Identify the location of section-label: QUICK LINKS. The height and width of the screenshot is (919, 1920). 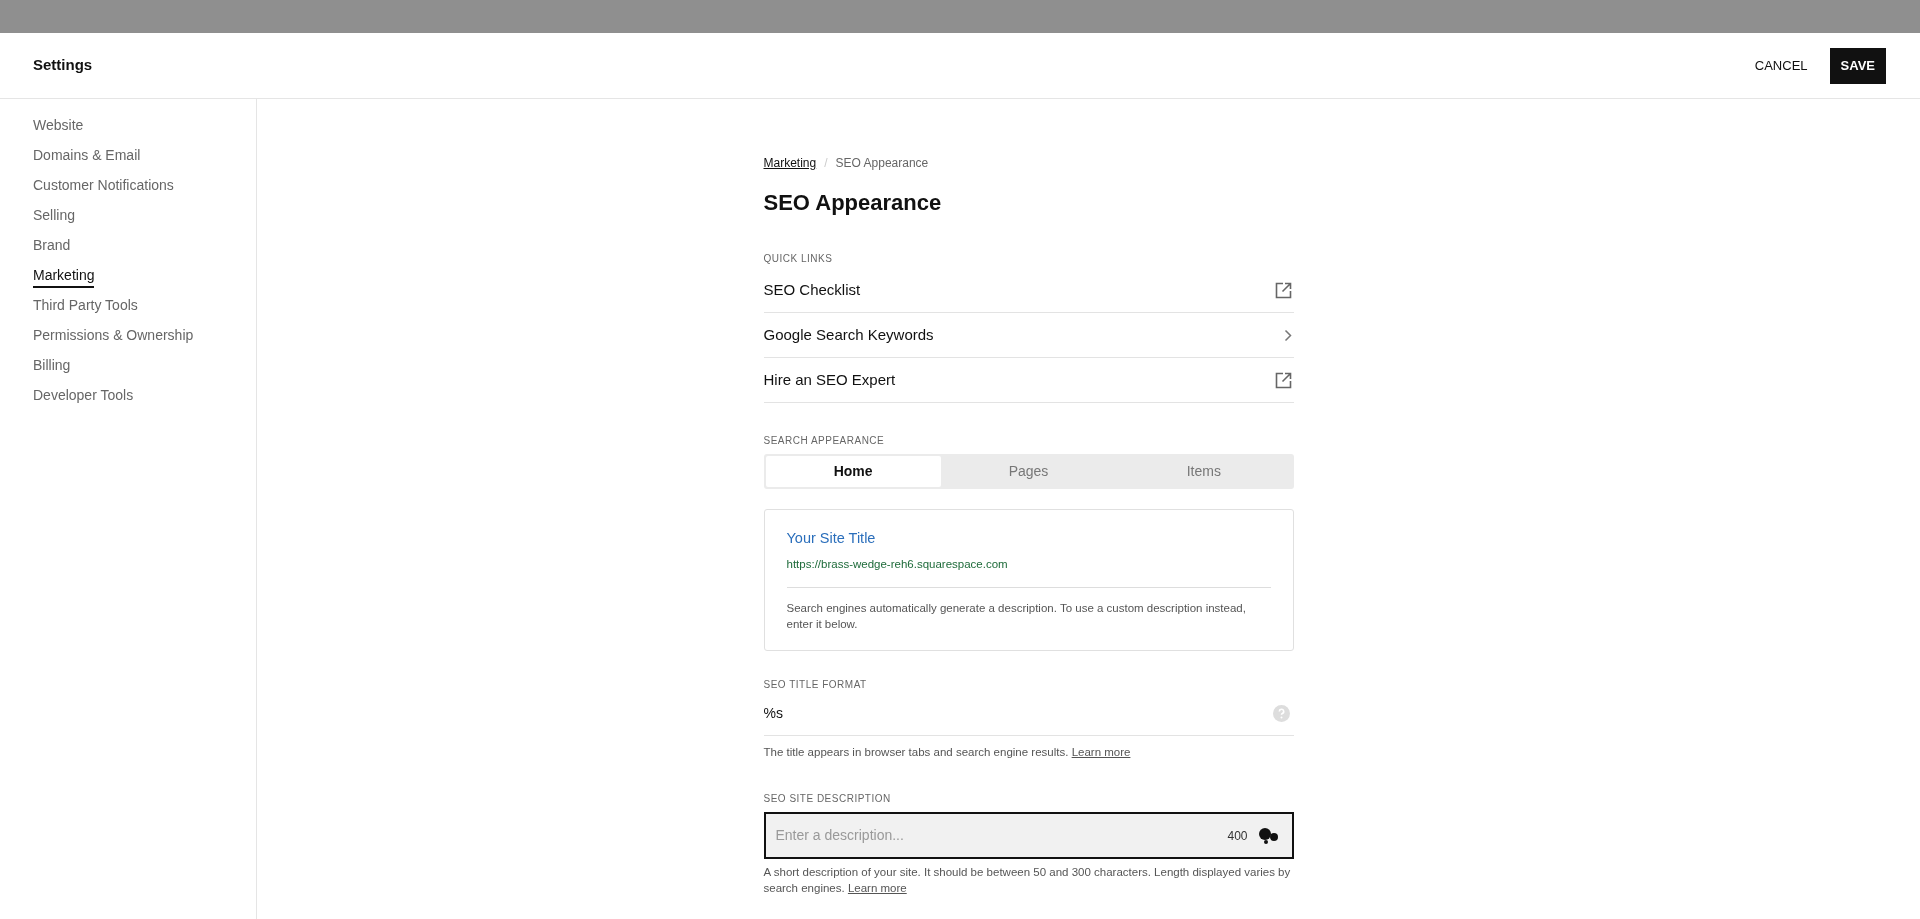
(798, 259).